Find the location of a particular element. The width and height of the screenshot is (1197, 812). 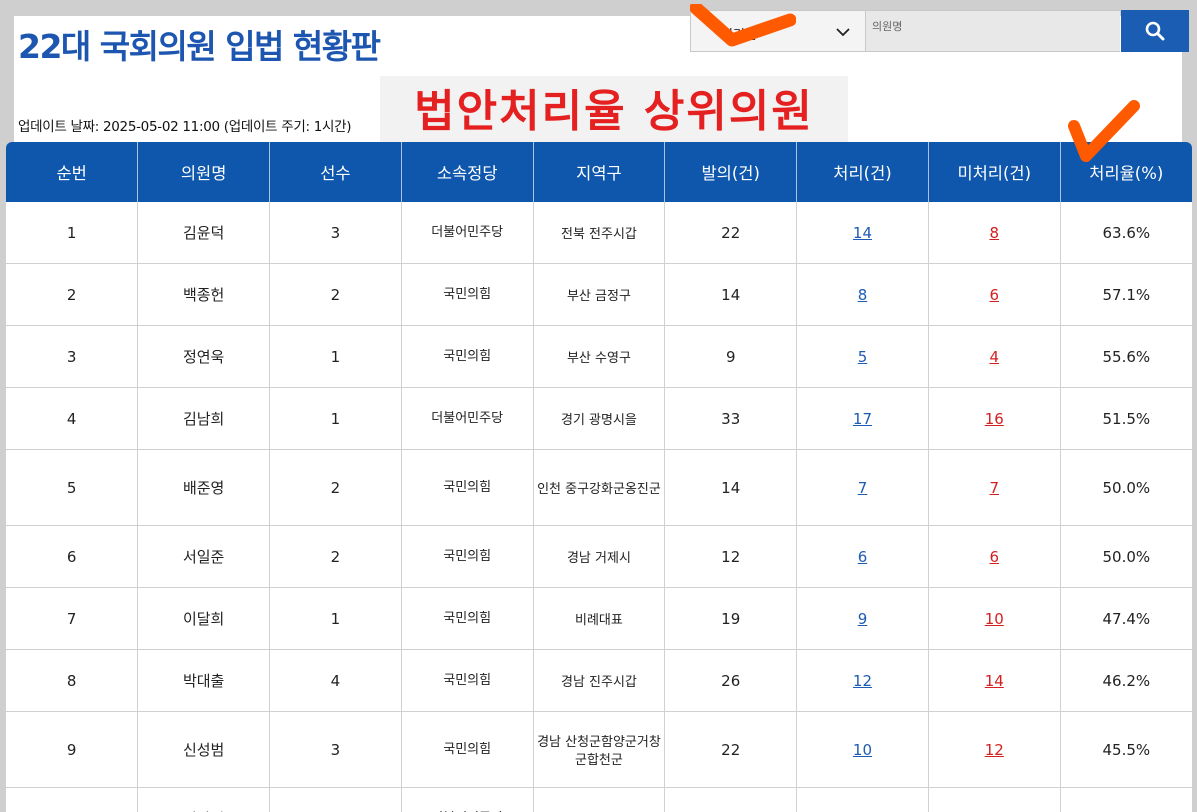

unprocessed-cell: 8 is located at coordinates (994, 233).